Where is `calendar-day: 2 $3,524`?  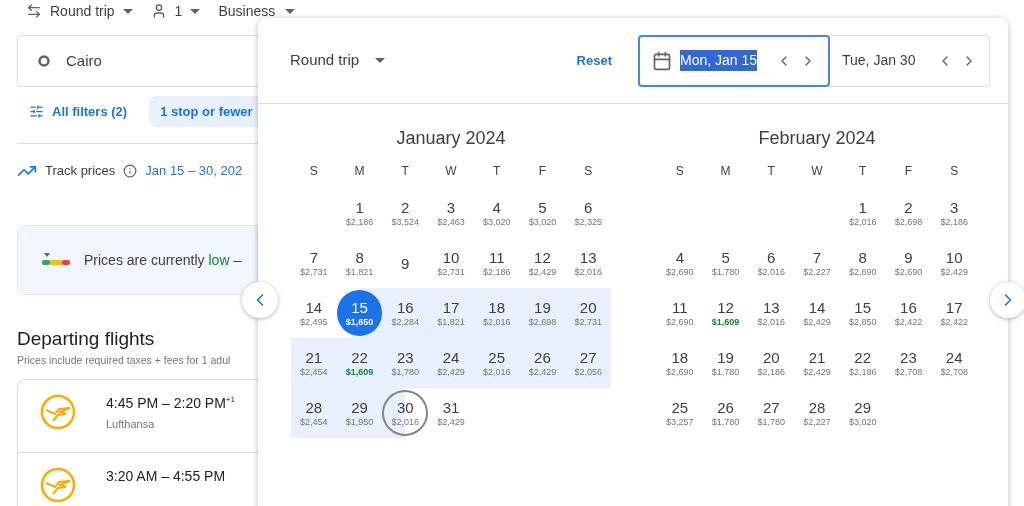
calendar-day: 2 $3,524 is located at coordinates (405, 213).